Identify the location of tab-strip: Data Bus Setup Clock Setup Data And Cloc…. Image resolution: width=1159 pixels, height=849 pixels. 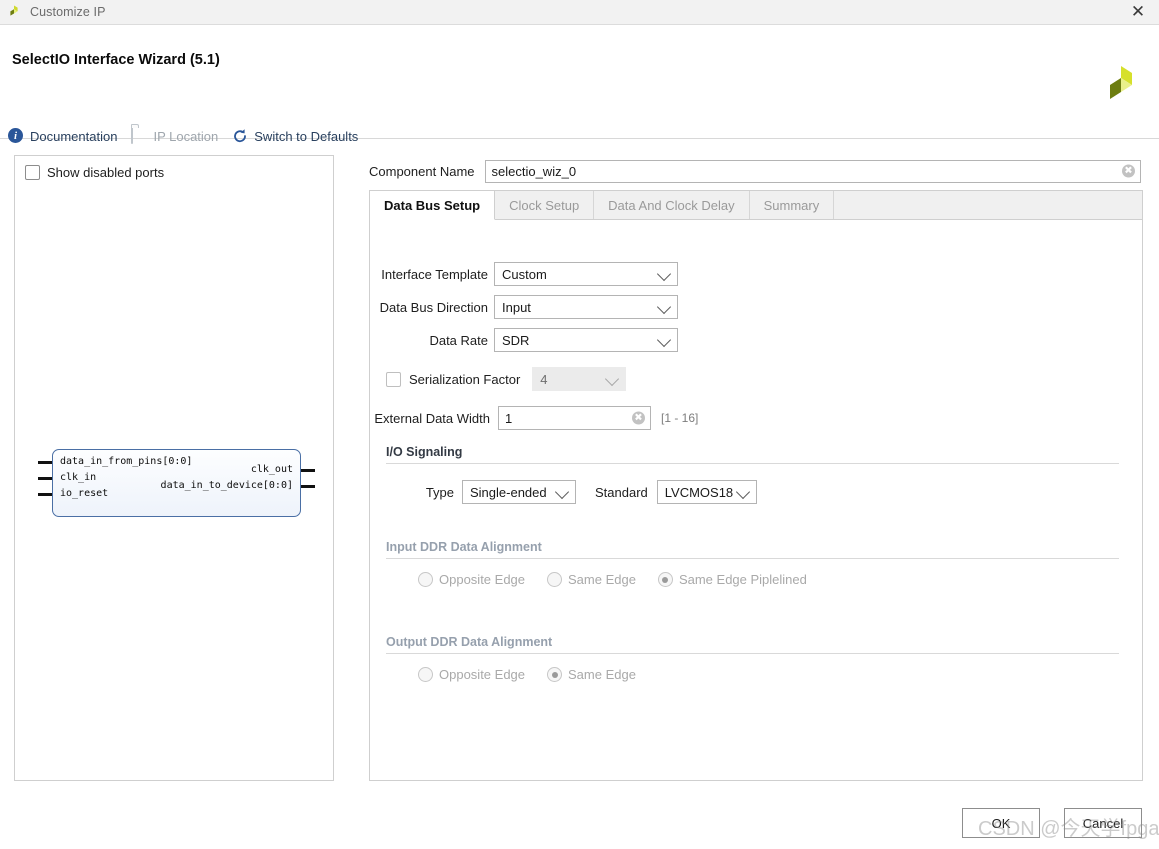
(756, 205).